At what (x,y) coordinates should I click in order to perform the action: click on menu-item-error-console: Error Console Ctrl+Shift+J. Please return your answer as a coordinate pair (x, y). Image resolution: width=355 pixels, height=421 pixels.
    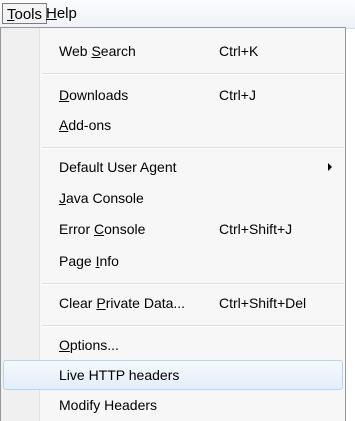
    Looking at the image, I should click on (173, 229).